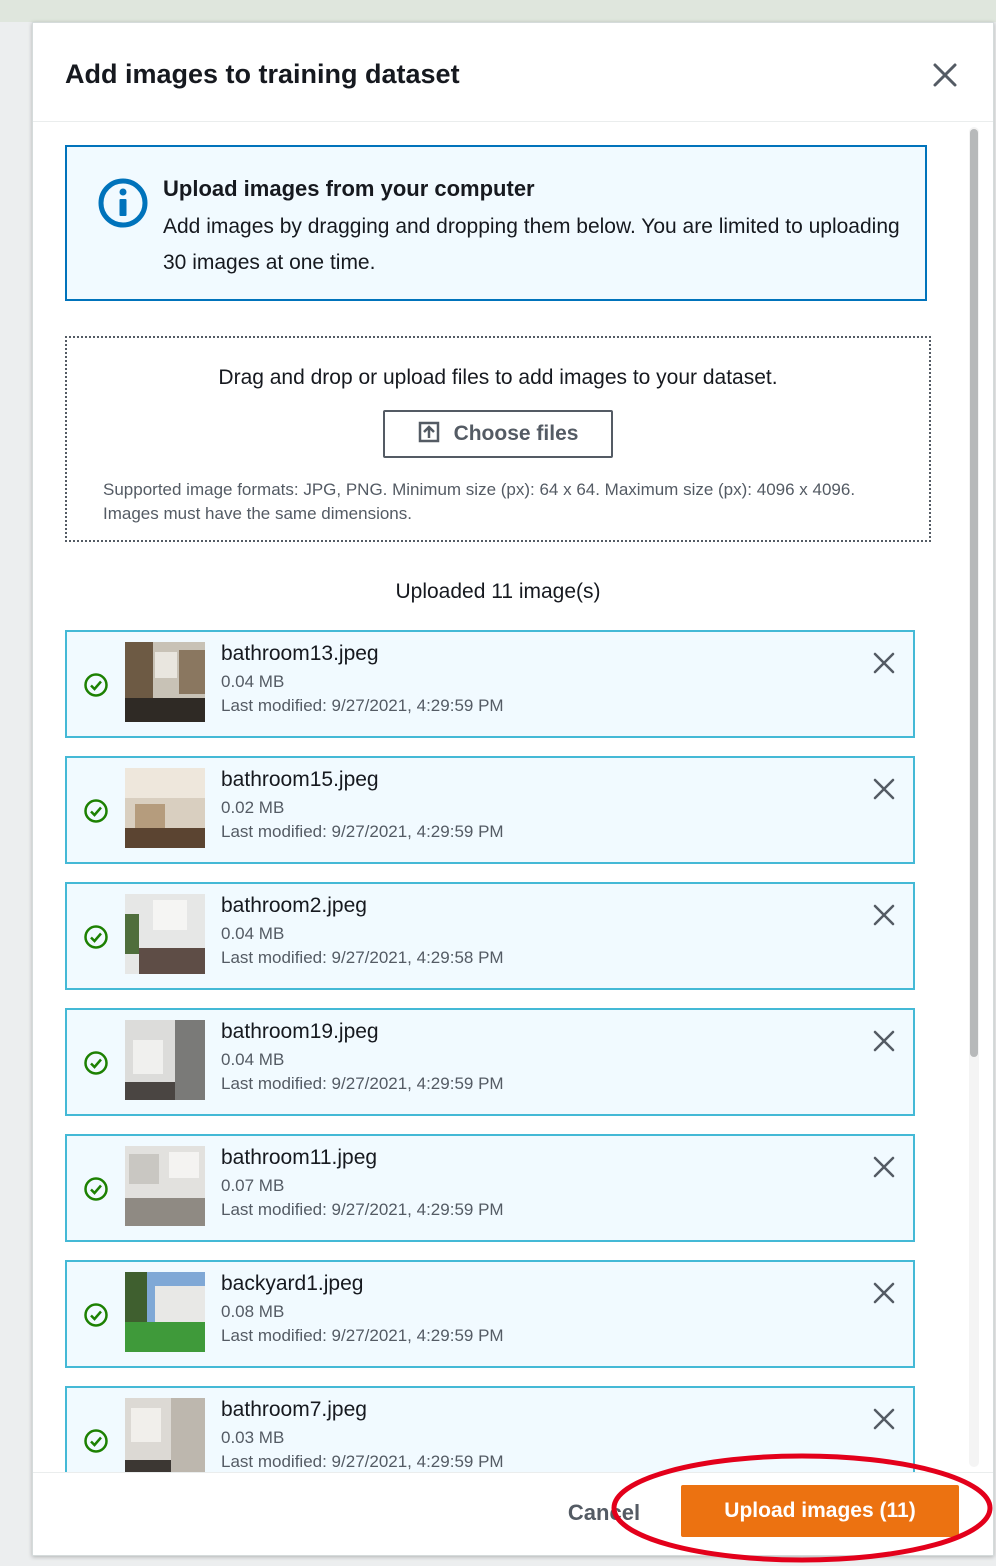 This screenshot has width=996, height=1566. What do you see at coordinates (513, 72) in the screenshot?
I see `dialog-header: Add images to training dataset` at bounding box center [513, 72].